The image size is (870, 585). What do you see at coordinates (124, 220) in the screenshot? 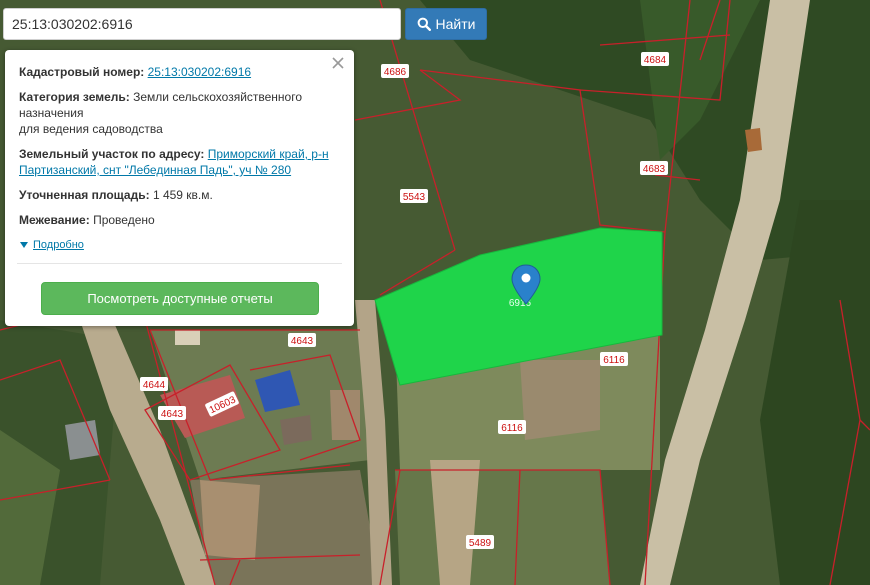
I see `survey-value: Проведено` at bounding box center [124, 220].